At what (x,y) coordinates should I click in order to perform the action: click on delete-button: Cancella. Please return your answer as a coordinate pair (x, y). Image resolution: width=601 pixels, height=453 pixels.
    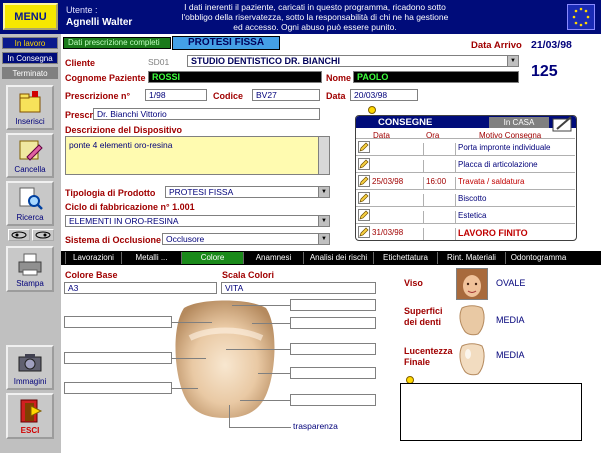
    Looking at the image, I should click on (30, 155).